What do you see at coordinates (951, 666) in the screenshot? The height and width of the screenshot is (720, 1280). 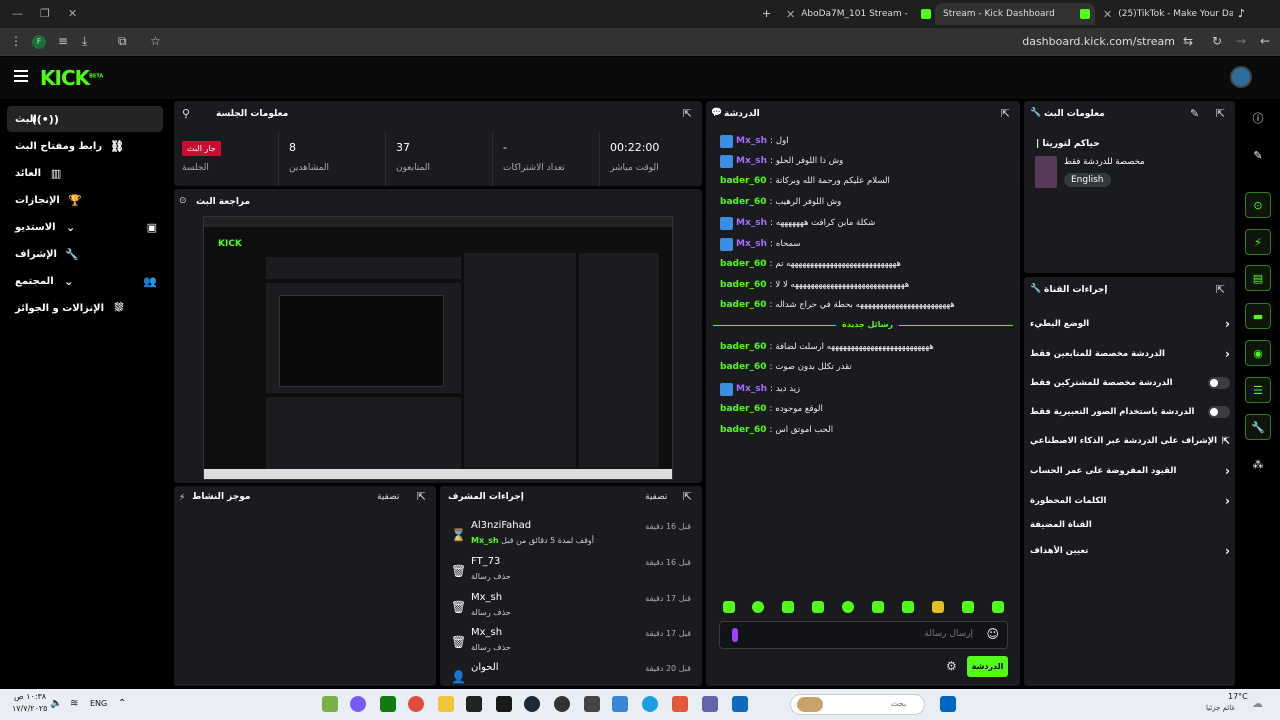 I see `chat-settings-gear-icon: ⚙` at bounding box center [951, 666].